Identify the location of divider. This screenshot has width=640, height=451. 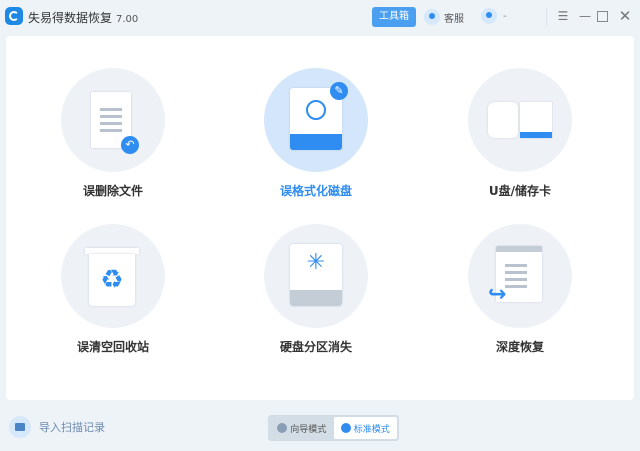
(546, 17).